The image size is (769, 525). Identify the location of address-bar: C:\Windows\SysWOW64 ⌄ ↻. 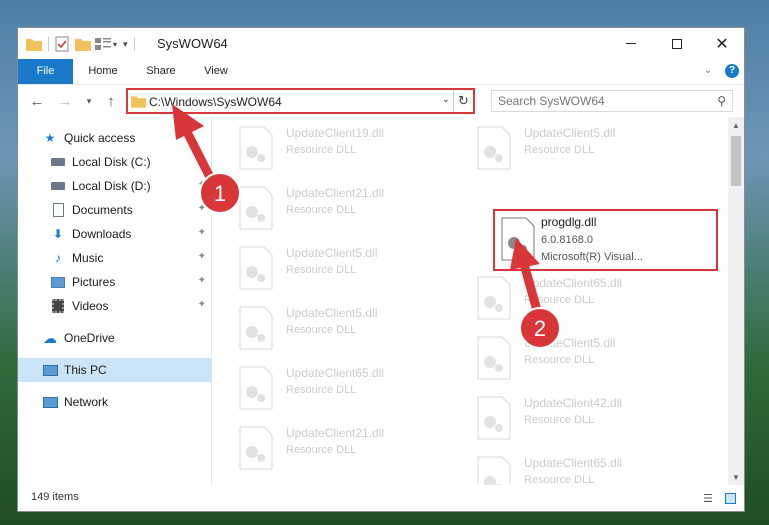
(300, 101).